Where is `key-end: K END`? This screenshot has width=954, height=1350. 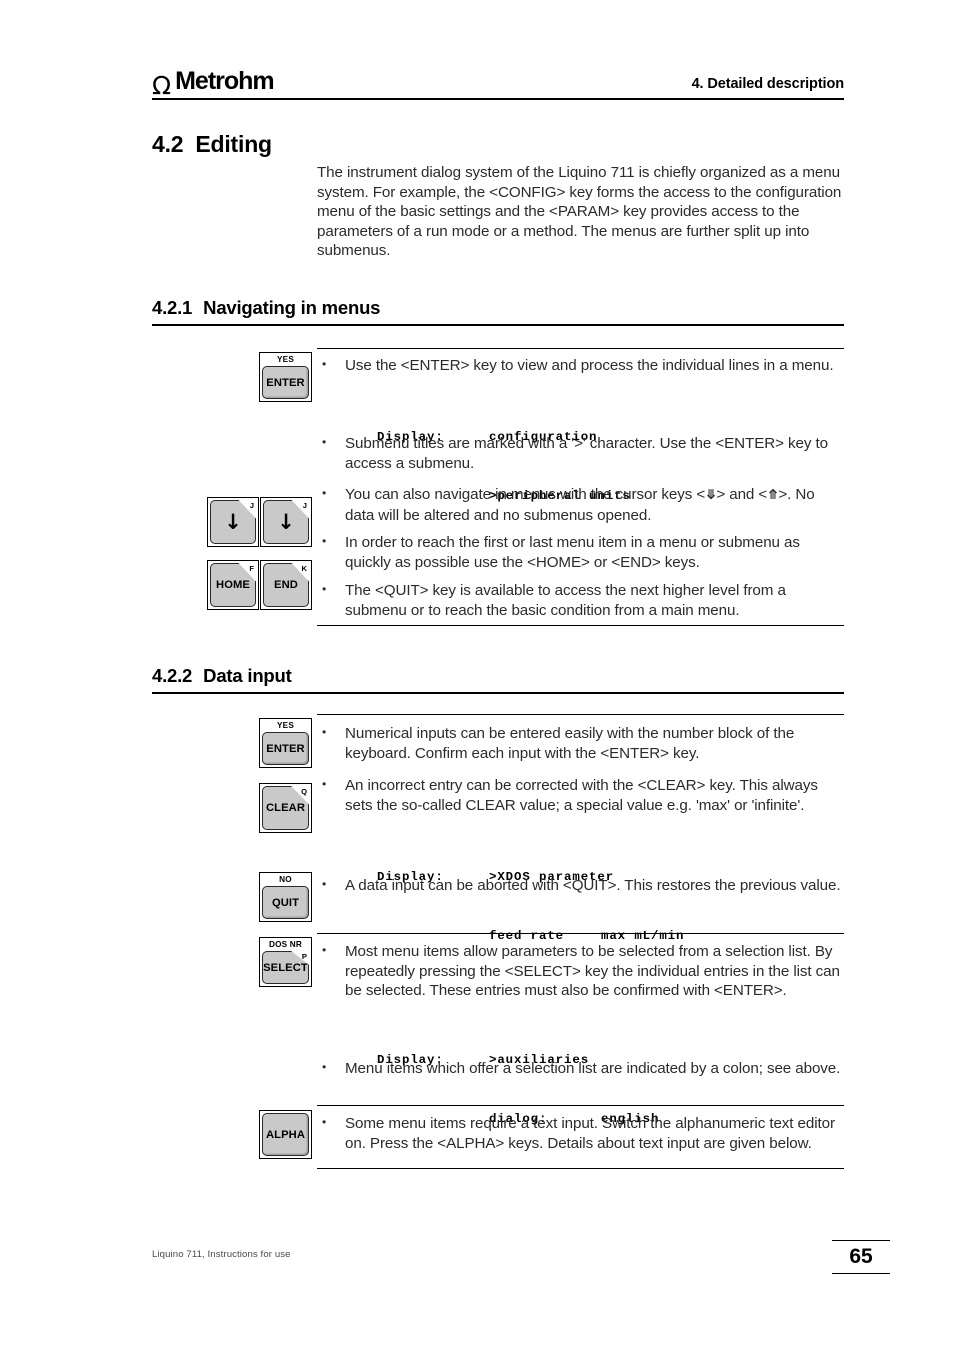 key-end: K END is located at coordinates (286, 585).